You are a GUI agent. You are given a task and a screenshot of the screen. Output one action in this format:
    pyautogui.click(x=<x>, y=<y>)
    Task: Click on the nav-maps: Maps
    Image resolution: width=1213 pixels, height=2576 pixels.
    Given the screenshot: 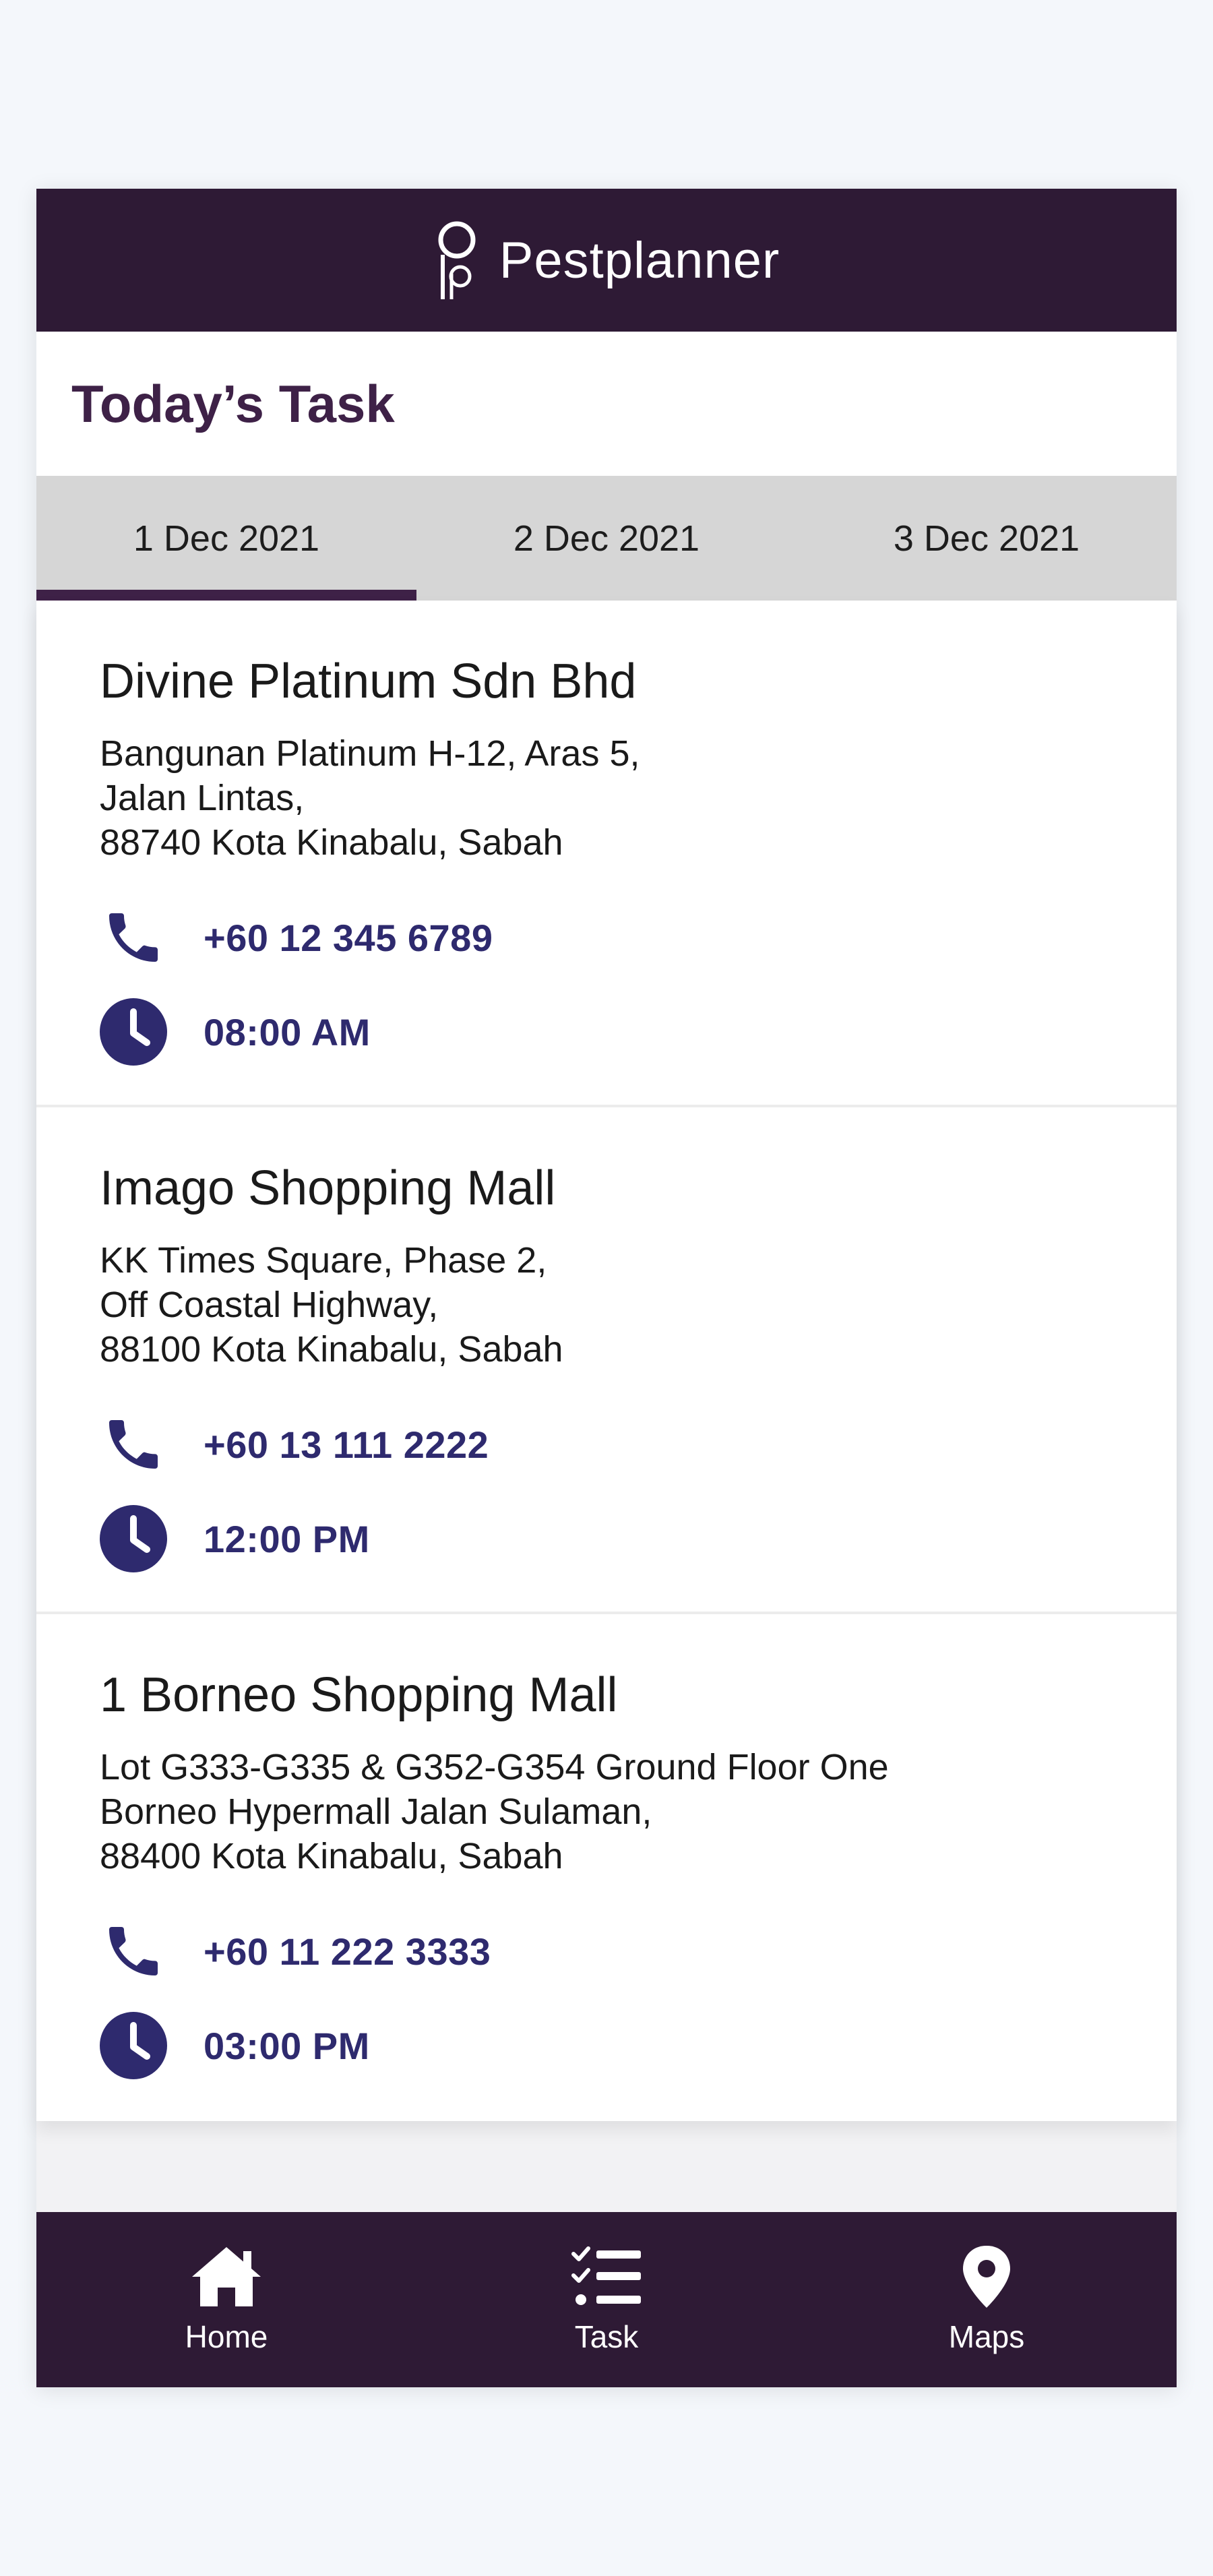 What is the action you would take?
    pyautogui.click(x=987, y=2299)
    